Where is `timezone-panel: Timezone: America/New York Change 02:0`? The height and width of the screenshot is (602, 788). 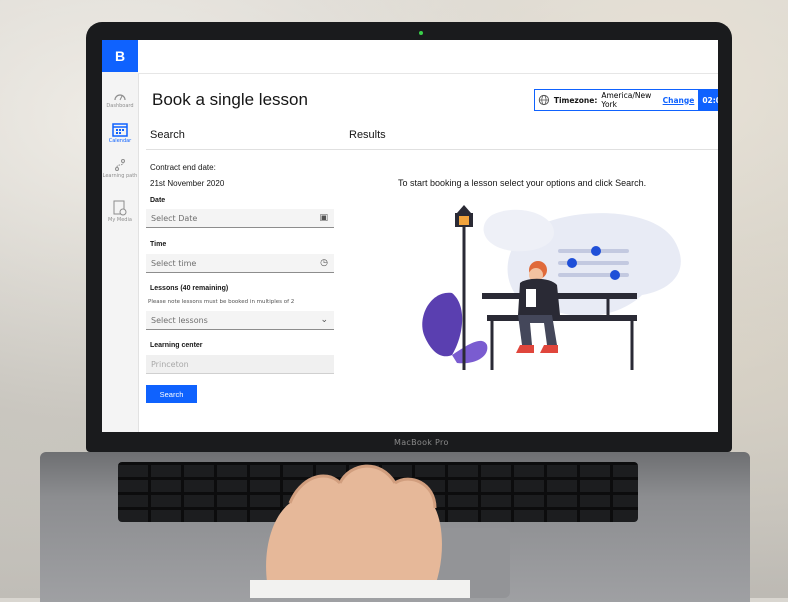
timezone-panel: Timezone: America/New York Change 02:0 is located at coordinates (626, 100).